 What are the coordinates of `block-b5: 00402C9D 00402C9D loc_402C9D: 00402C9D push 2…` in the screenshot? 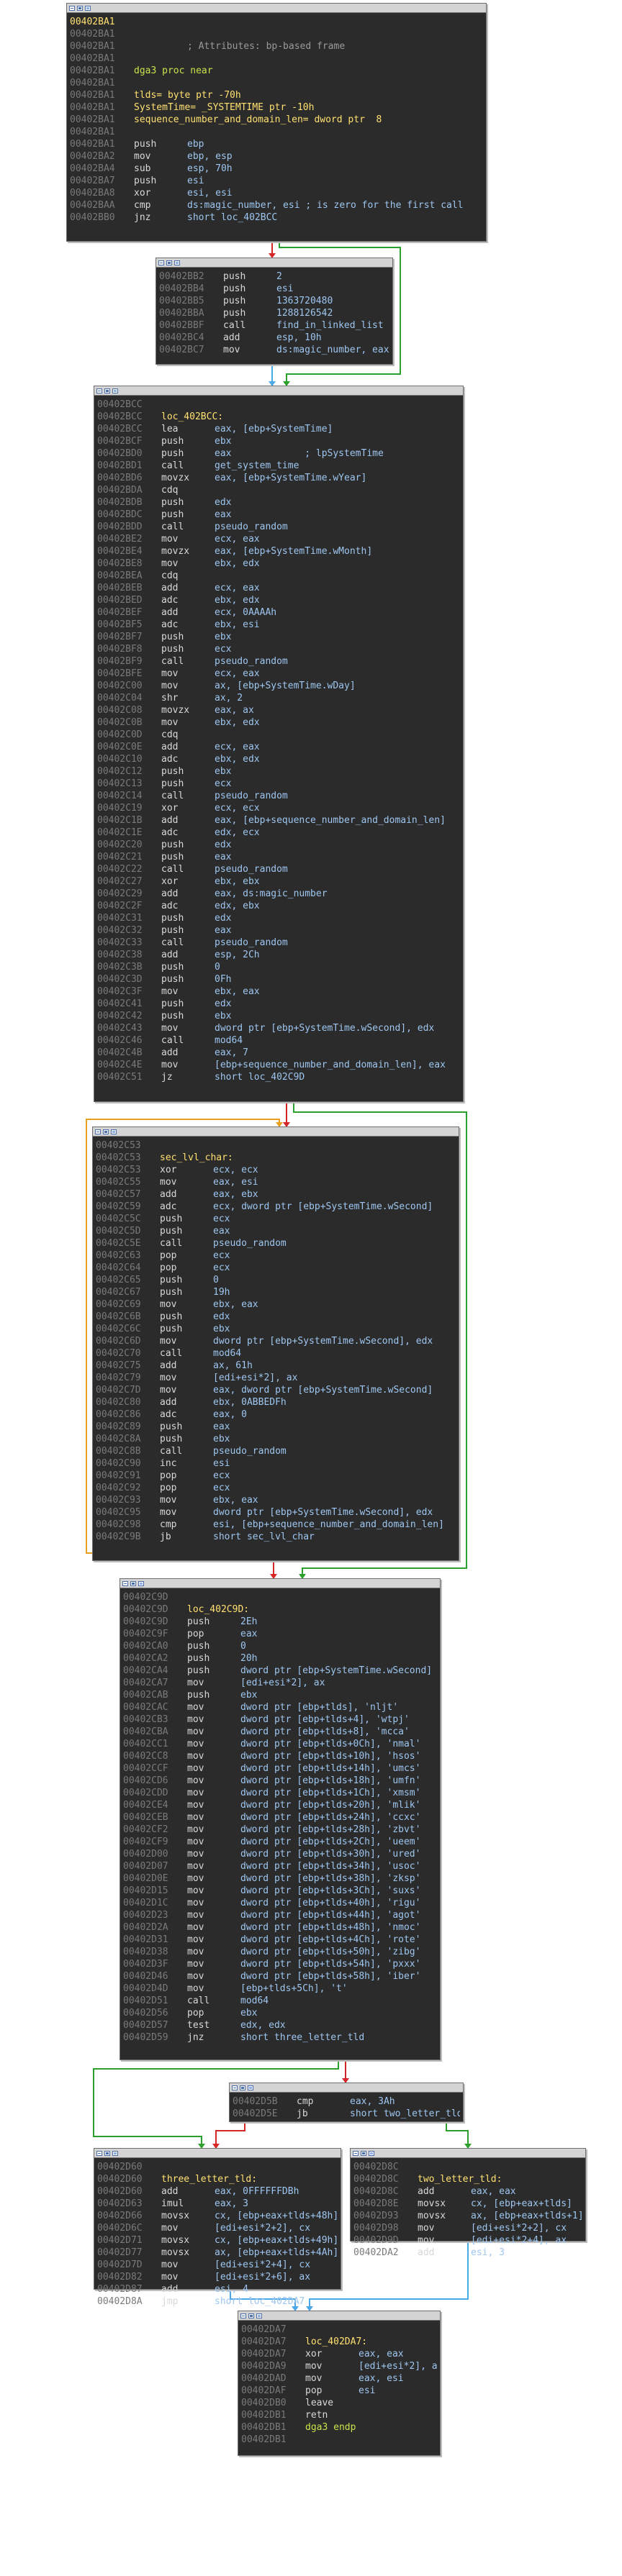 It's located at (281, 1819).